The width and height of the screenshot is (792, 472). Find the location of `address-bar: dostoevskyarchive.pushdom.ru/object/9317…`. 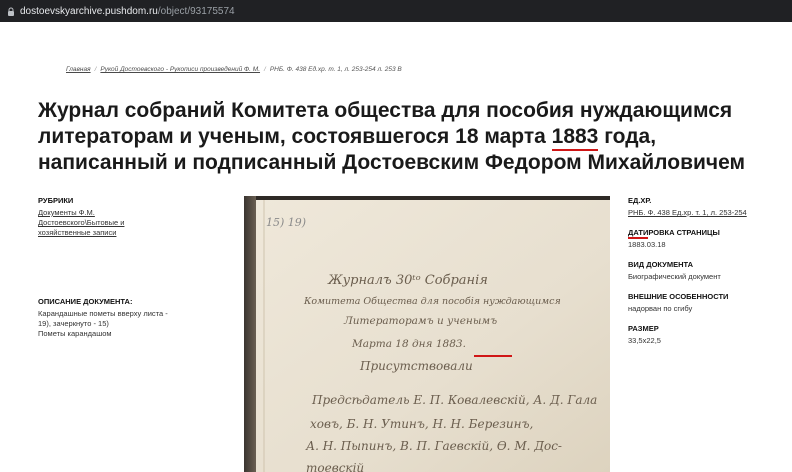

address-bar: dostoevskyarchive.pushdom.ru/object/9317… is located at coordinates (396, 11).